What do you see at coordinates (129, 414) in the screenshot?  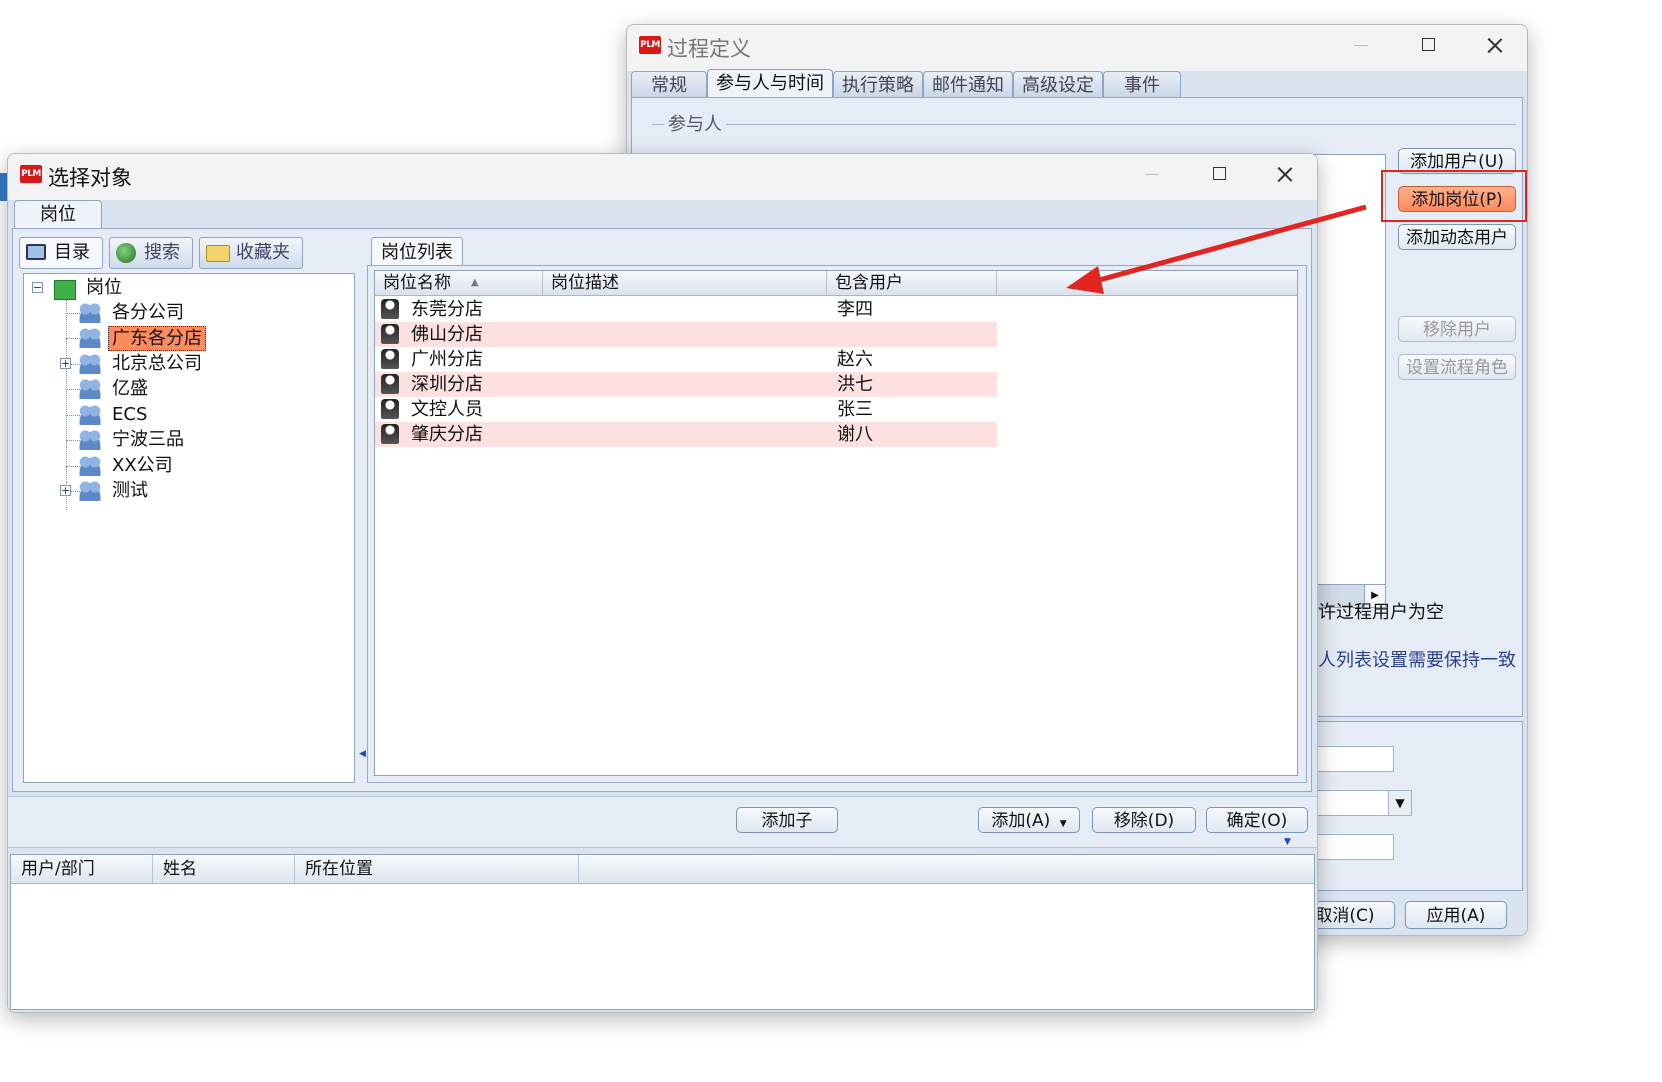 I see `tree-node-ecs: ECS` at bounding box center [129, 414].